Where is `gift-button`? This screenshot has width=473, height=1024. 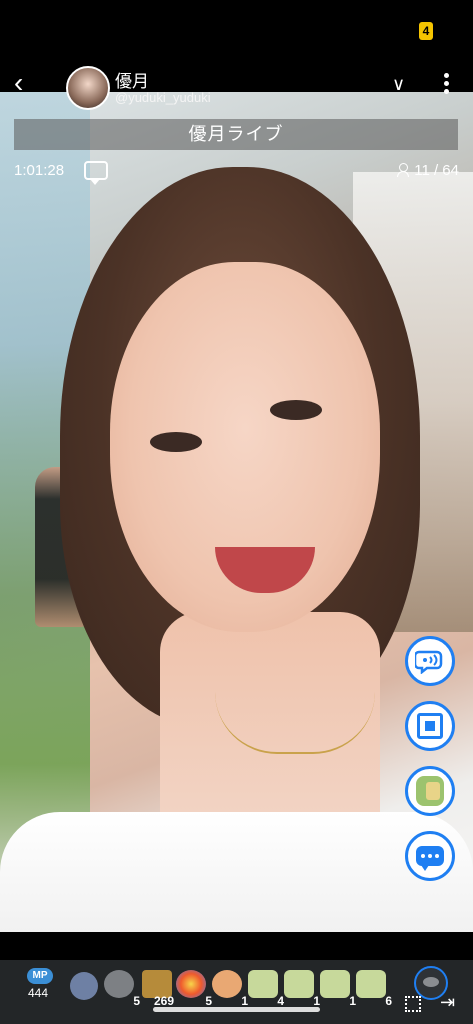
gift-button is located at coordinates (430, 791).